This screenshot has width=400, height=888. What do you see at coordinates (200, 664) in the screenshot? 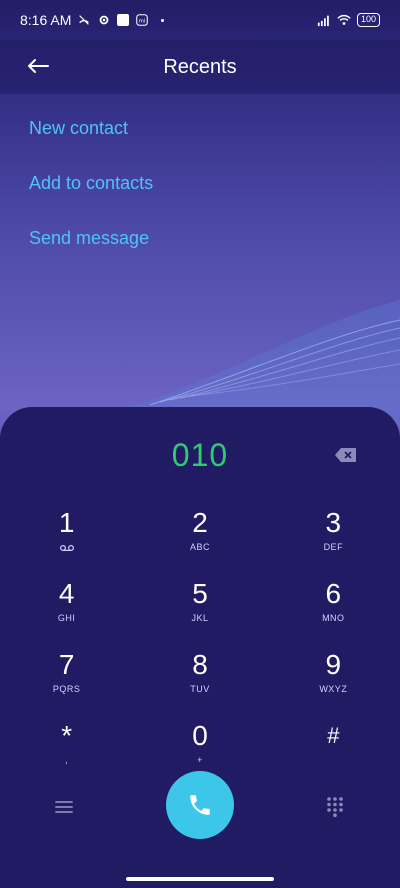
I see `key-digit: 8` at bounding box center [200, 664].